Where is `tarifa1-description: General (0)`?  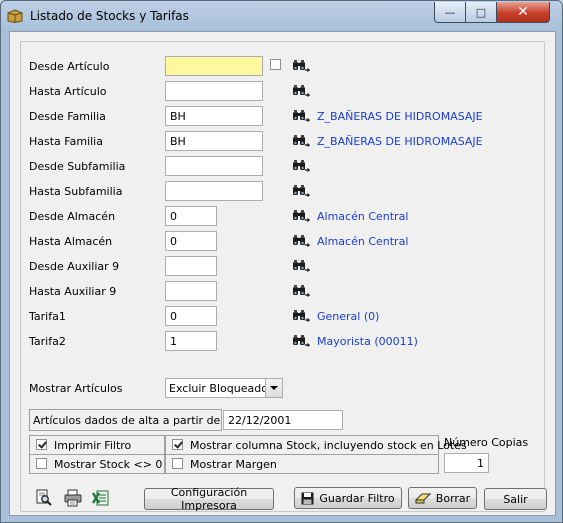
tarifa1-description: General (0) is located at coordinates (348, 316).